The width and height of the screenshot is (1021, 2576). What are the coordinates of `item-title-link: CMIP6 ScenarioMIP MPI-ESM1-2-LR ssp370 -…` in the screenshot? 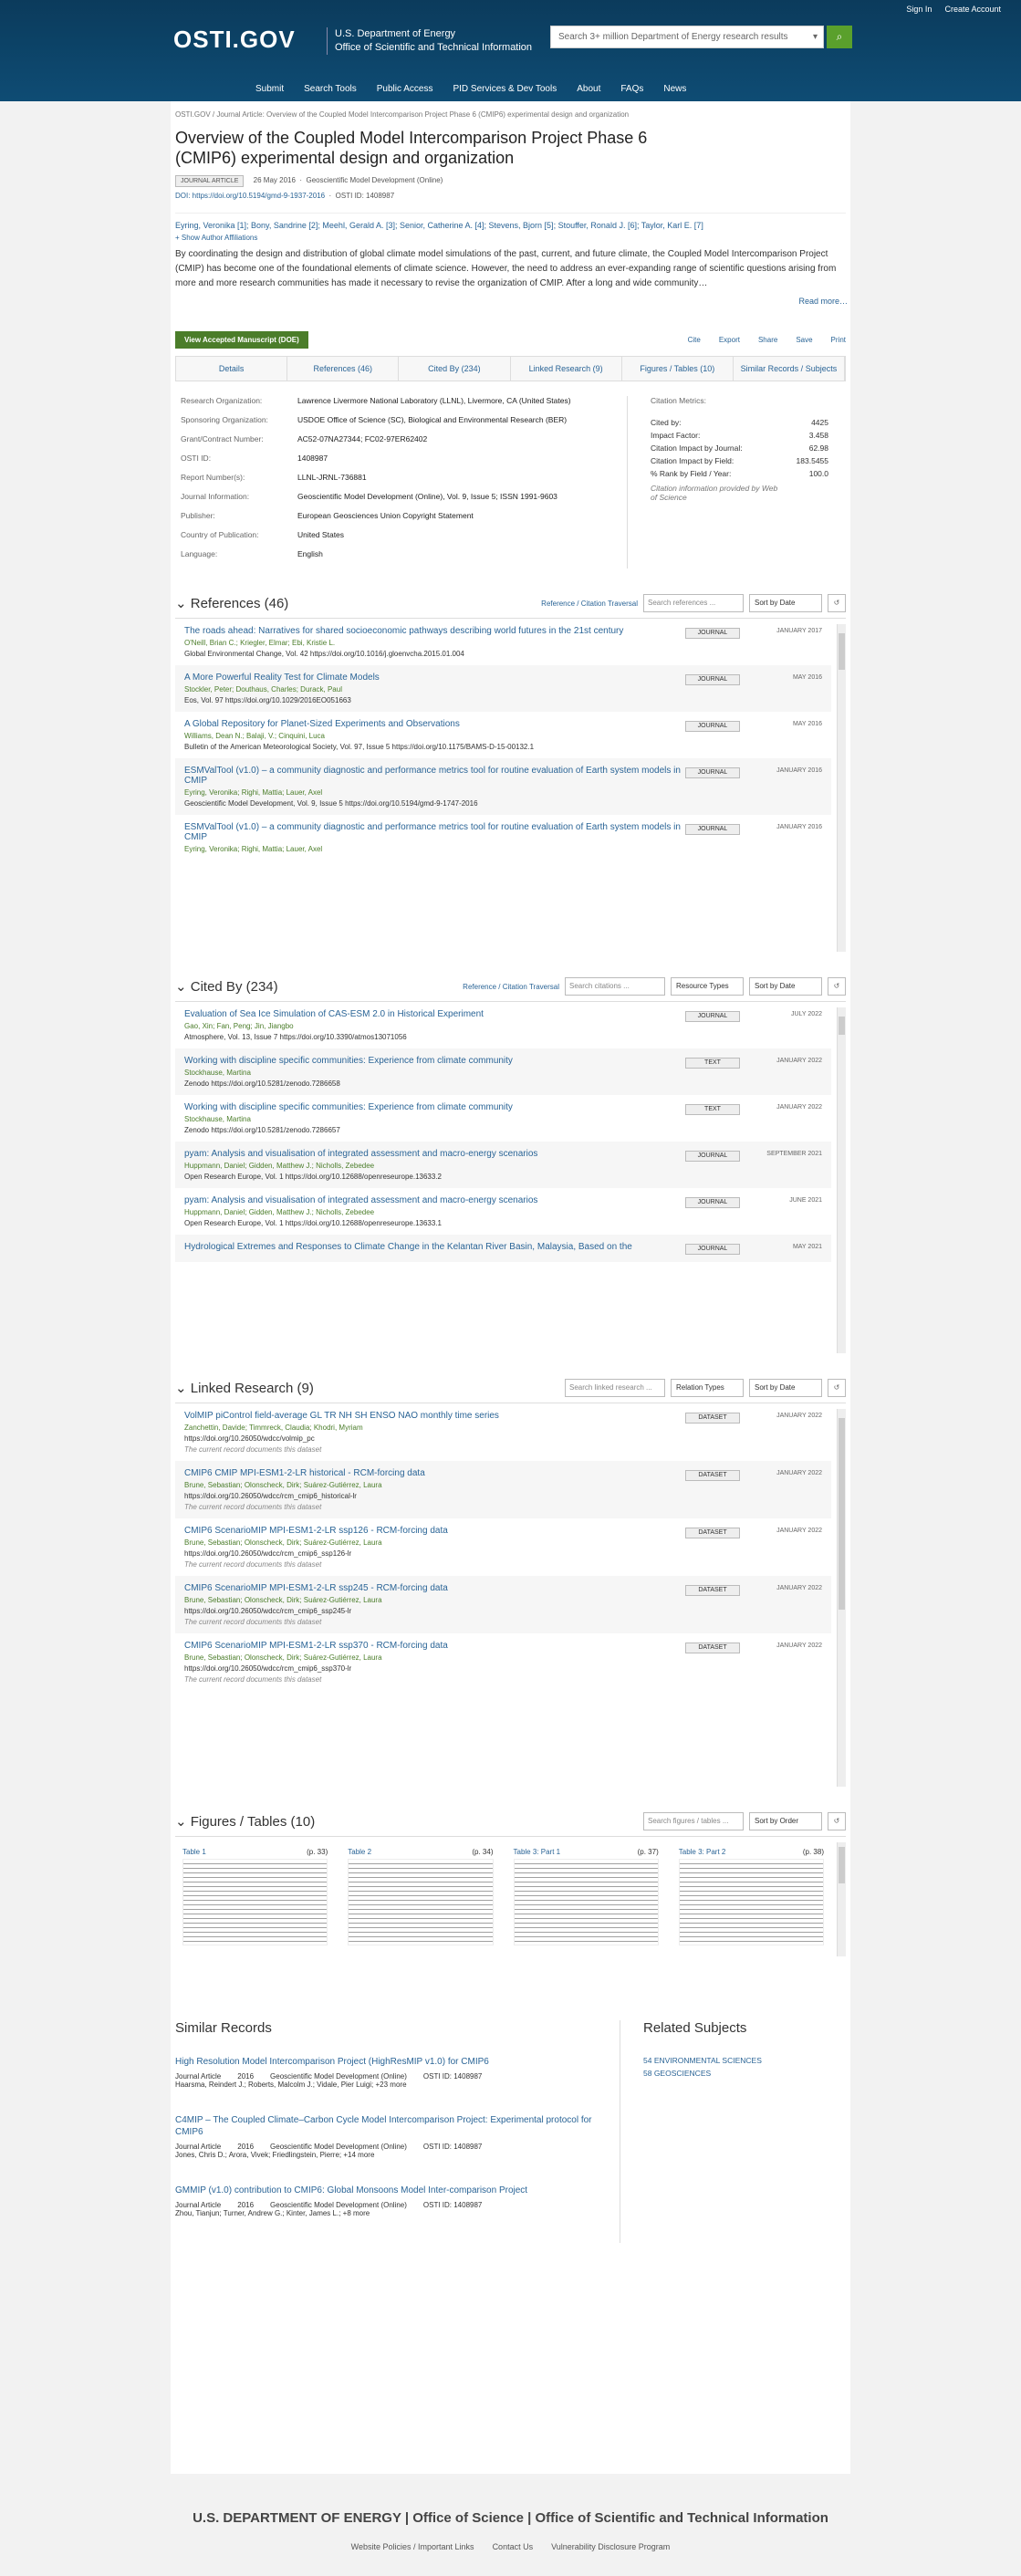 It's located at (434, 1646).